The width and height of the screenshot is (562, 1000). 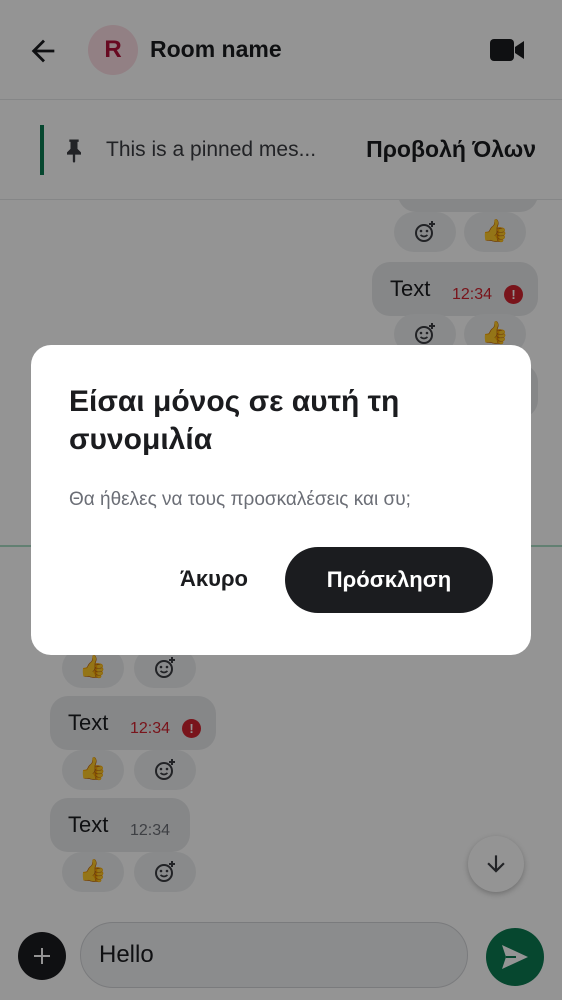 What do you see at coordinates (389, 580) in the screenshot?
I see `invite-button: Πρόσκληση` at bounding box center [389, 580].